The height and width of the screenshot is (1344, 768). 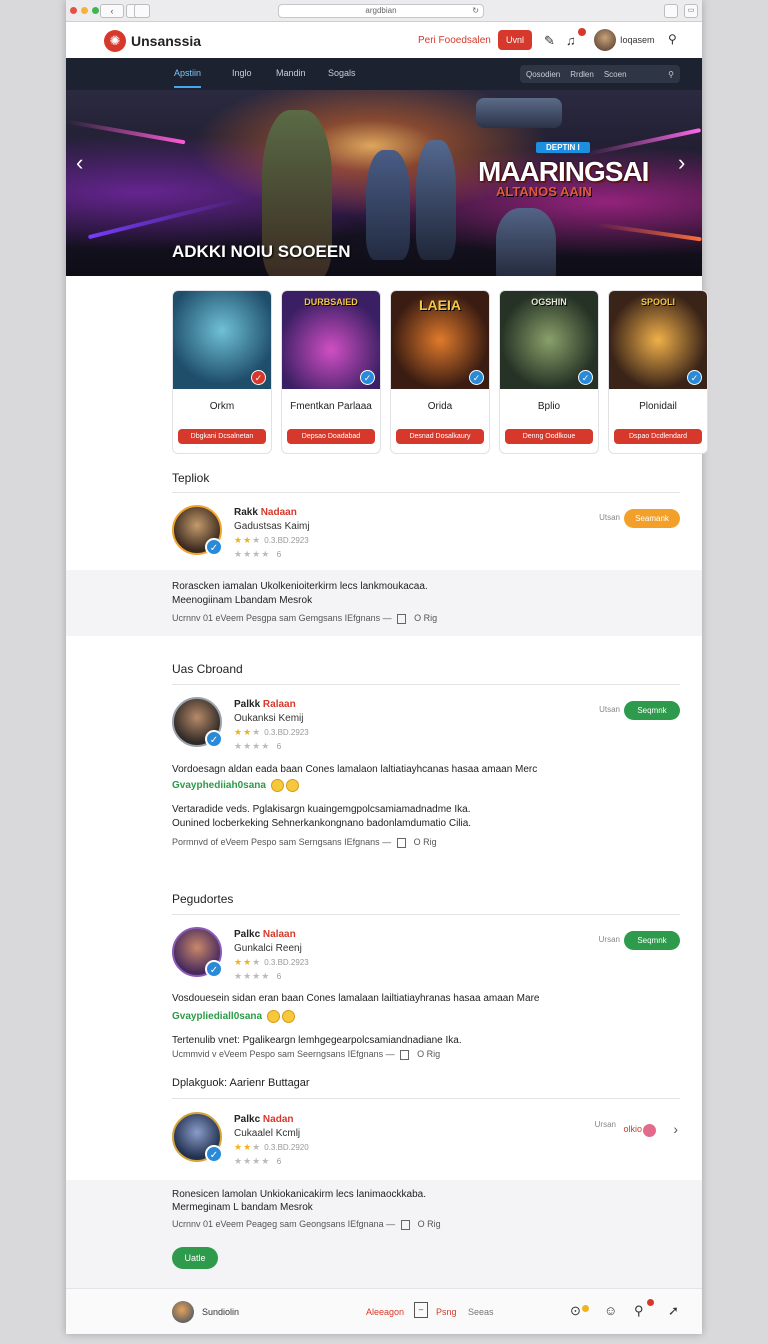 I want to click on hero-prev-icon: ‹, so click(x=79, y=163).